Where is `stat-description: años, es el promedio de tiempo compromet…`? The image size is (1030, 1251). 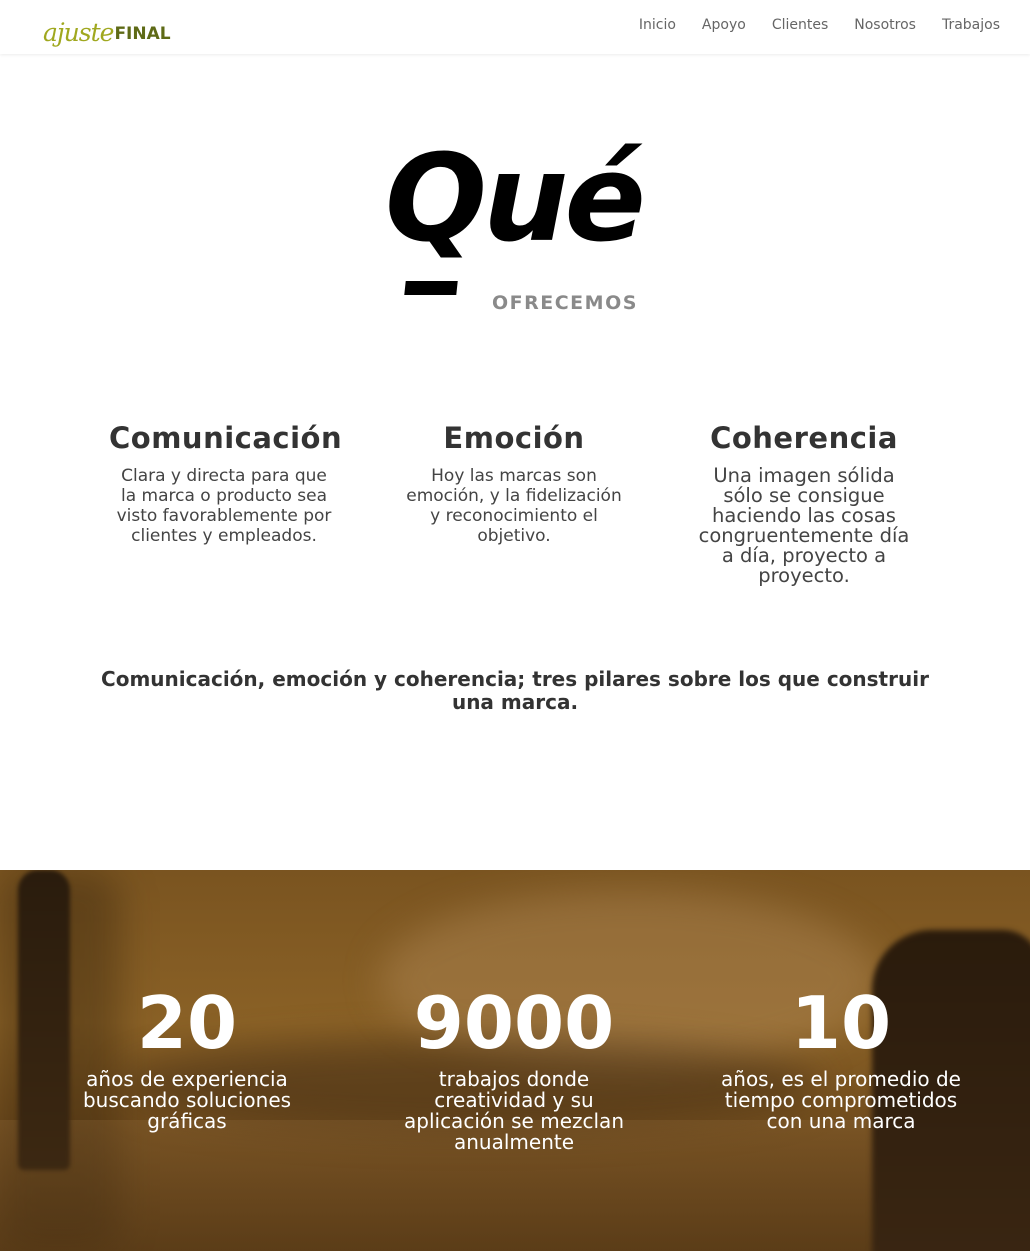
stat-description: años, es el promedio de tiempo compromet… is located at coordinates (841, 1100).